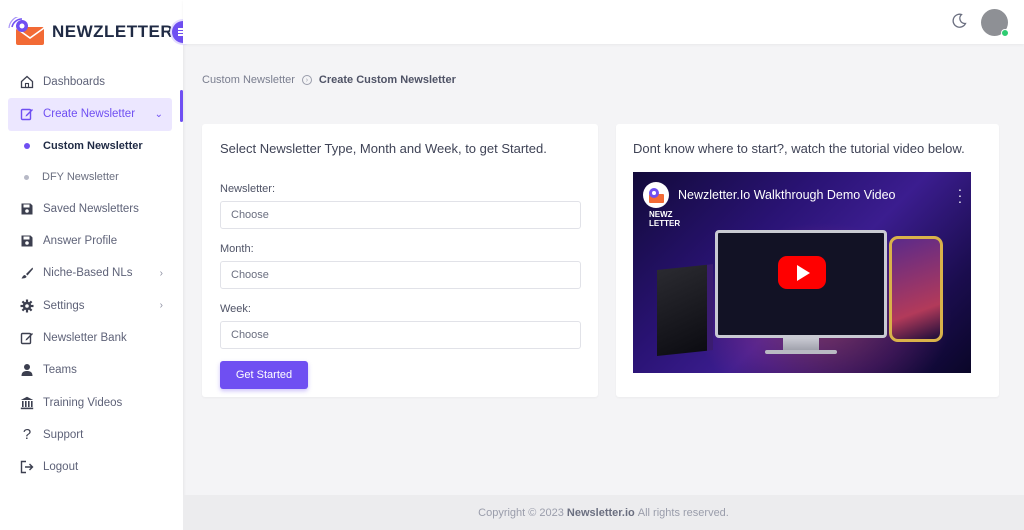  Describe the element at coordinates (916, 289) in the screenshot. I see `phone-mockup-image` at that location.